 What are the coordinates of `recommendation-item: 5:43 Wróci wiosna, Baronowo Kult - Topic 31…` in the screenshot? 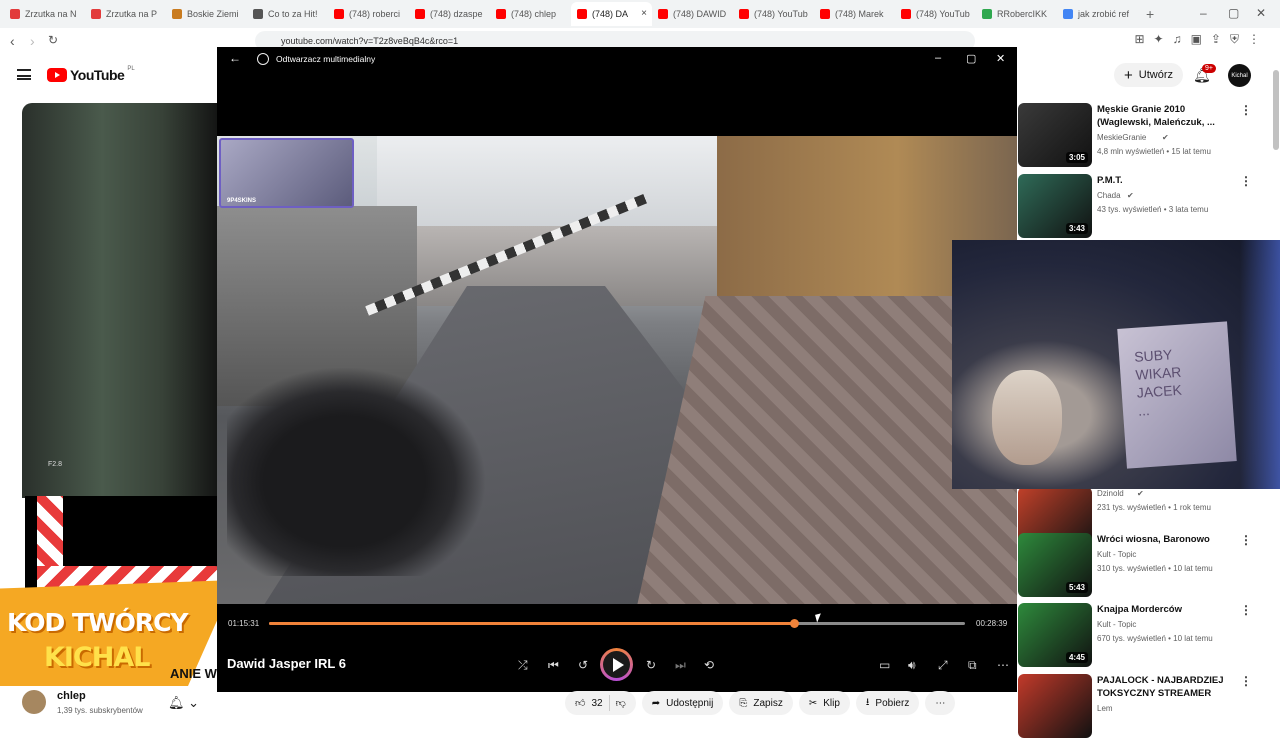 It's located at (1138, 565).